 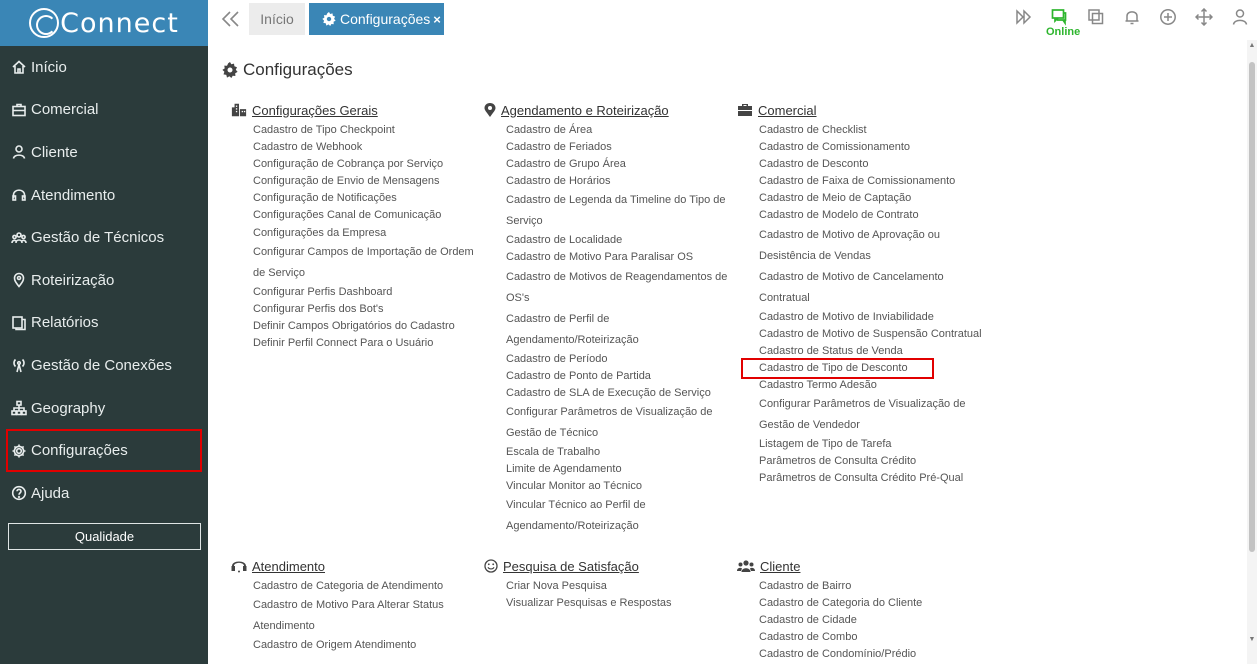 What do you see at coordinates (366, 309) in the screenshot?
I see `list-item: Configurar Perfis dos Bot's` at bounding box center [366, 309].